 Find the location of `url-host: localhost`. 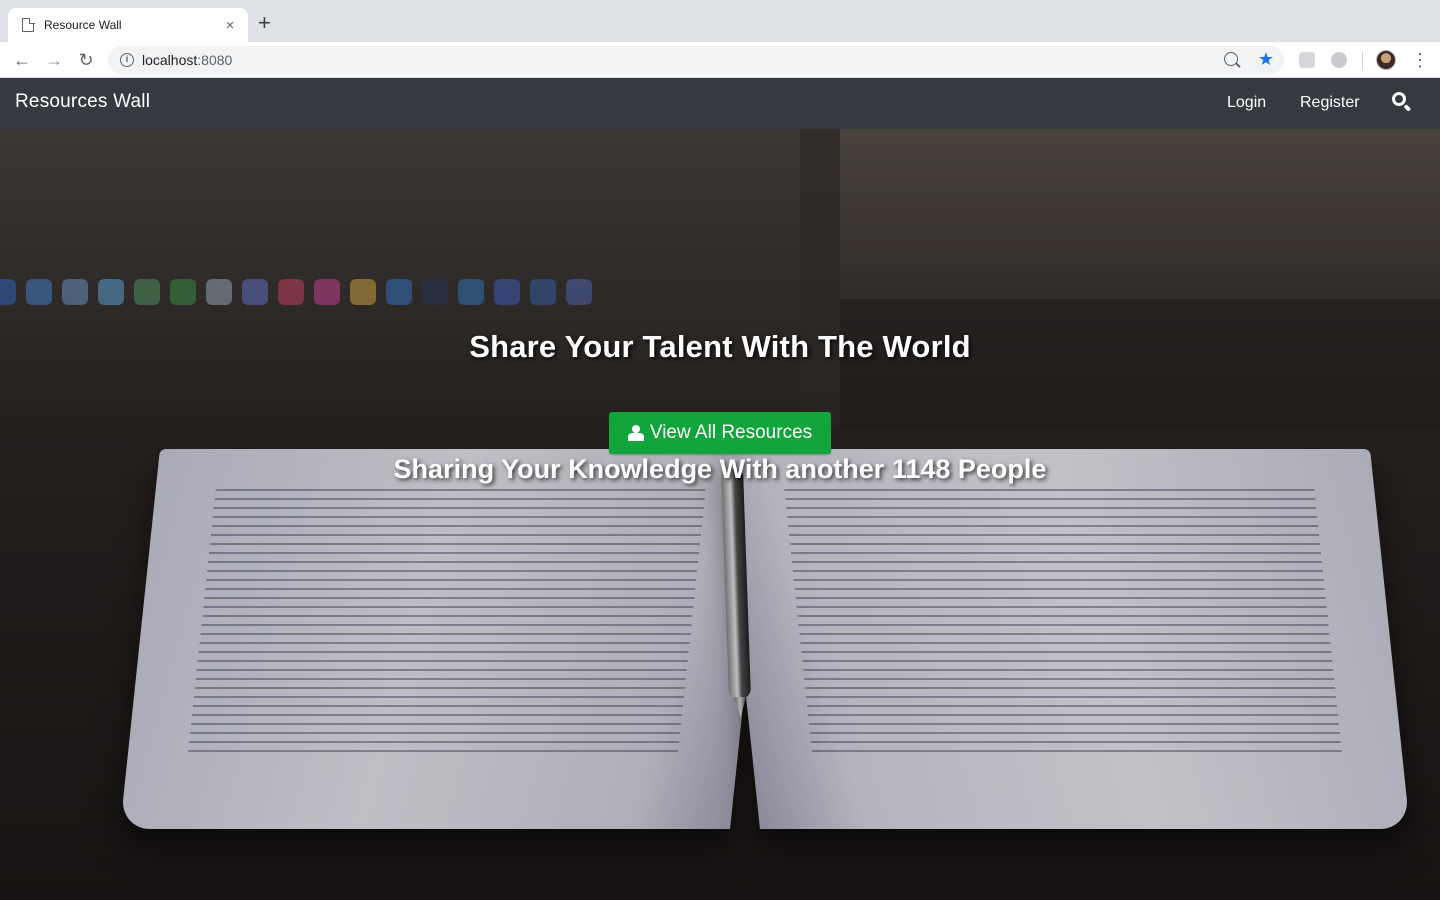

url-host: localhost is located at coordinates (170, 60).